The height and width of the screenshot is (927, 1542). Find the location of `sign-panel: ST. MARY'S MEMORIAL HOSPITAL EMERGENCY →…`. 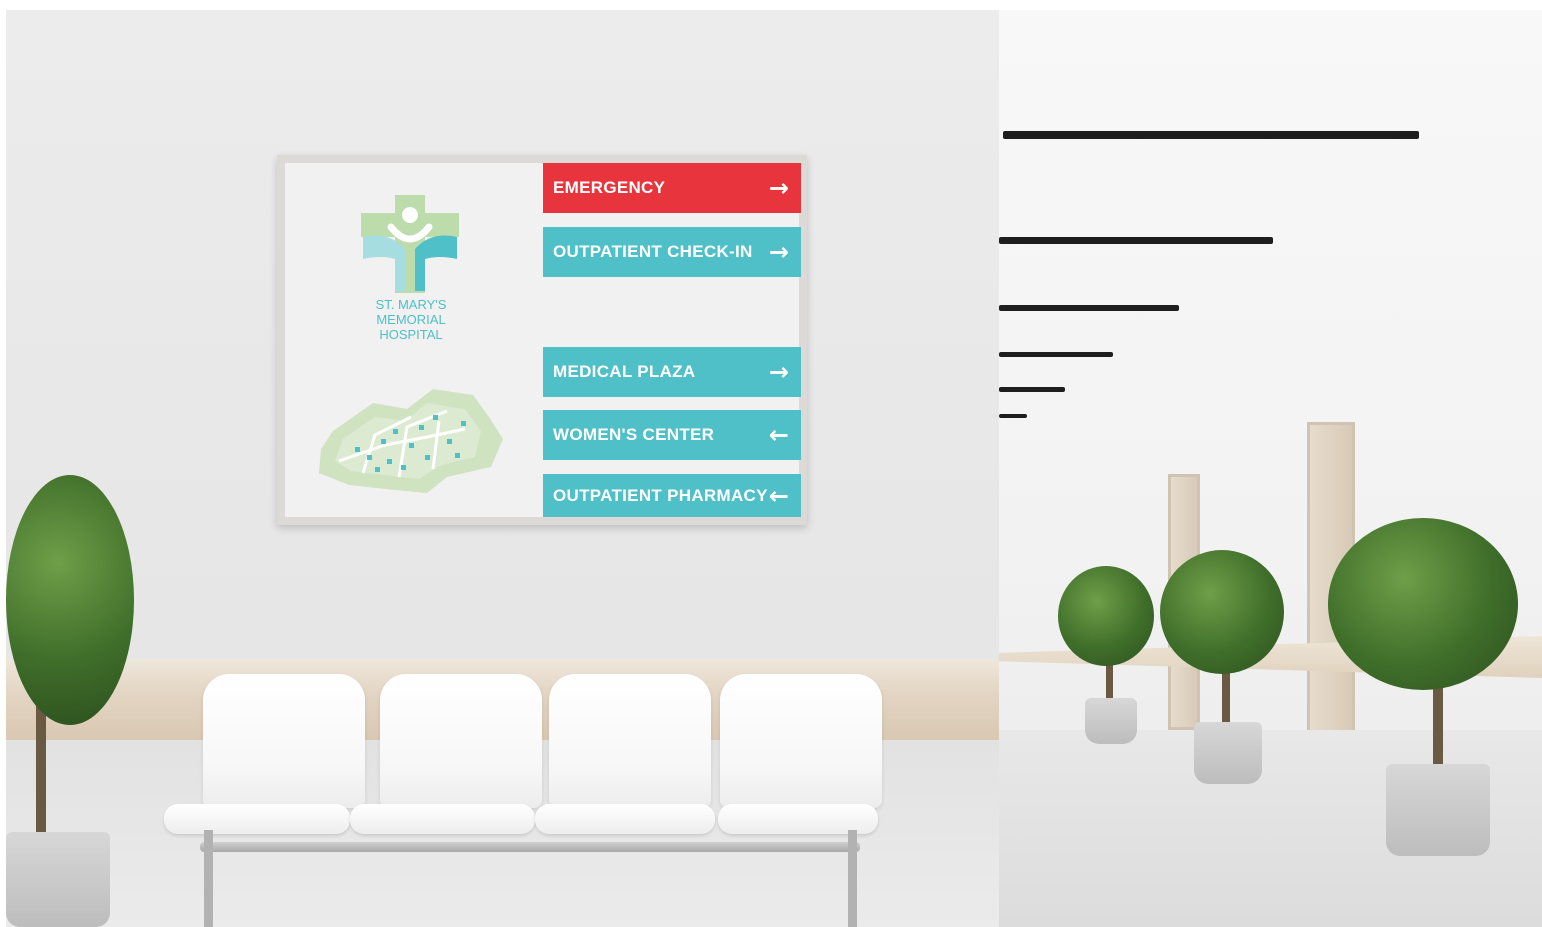

sign-panel: ST. MARY'S MEMORIAL HOSPITAL EMERGENCY →… is located at coordinates (543, 340).